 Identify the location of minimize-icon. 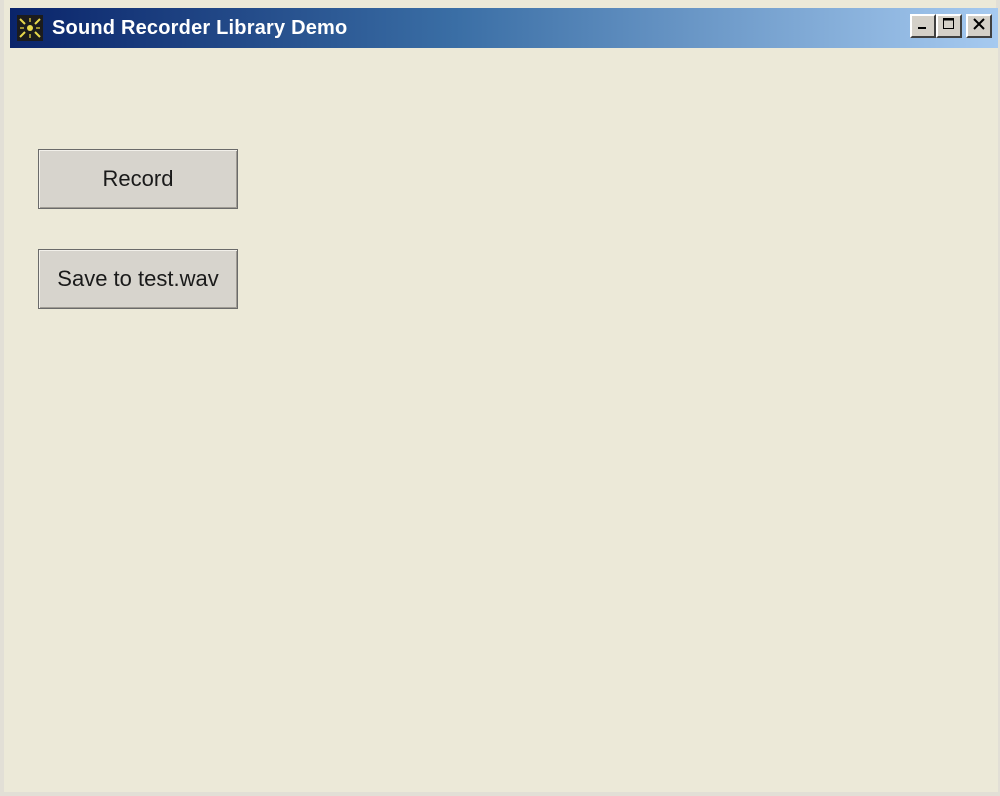
(923, 26).